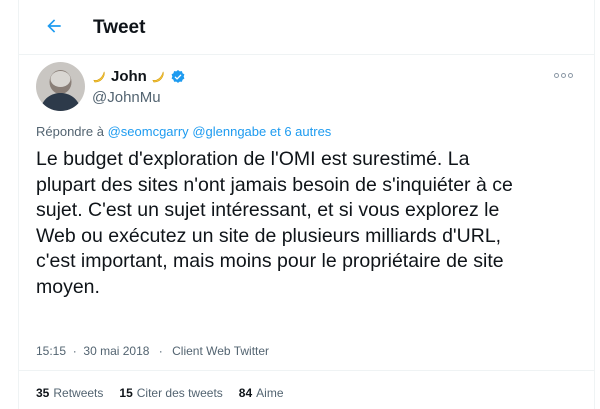  I want to click on likes-count: 84, so click(245, 393).